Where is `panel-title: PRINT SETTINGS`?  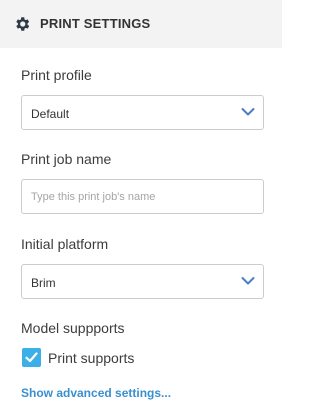 panel-title: PRINT SETTINGS is located at coordinates (95, 23).